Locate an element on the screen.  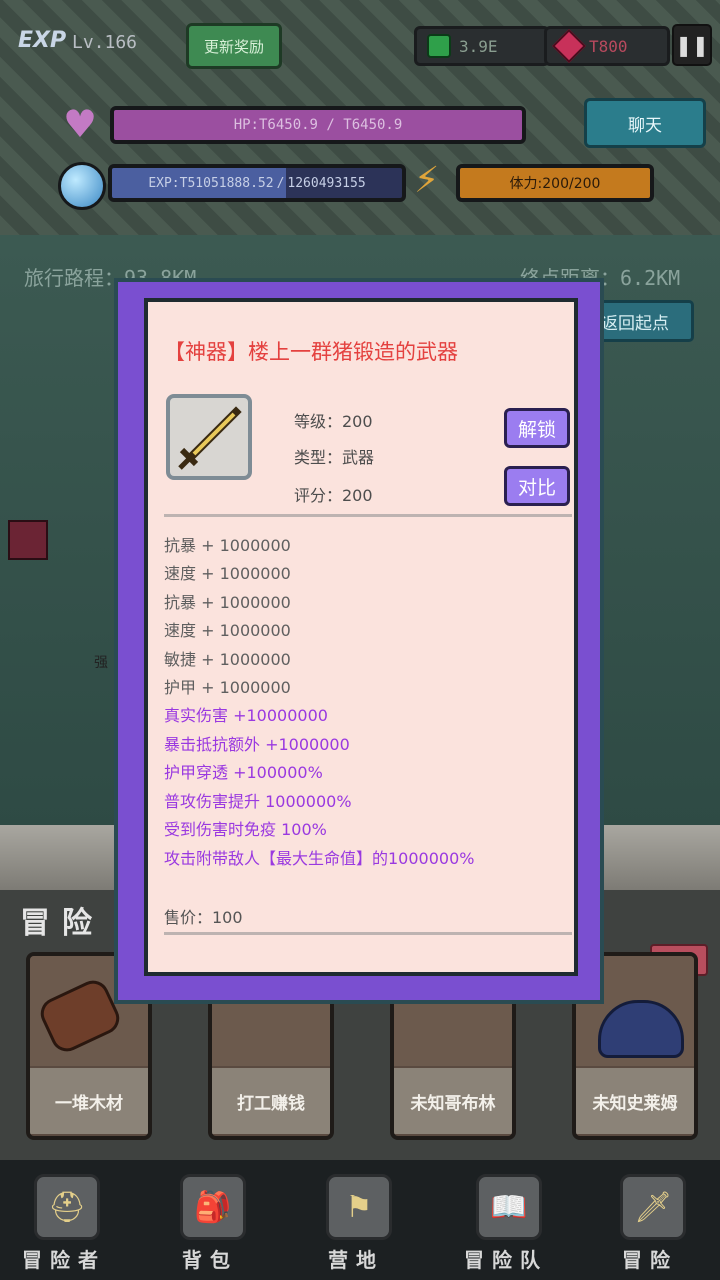
item-icon-frame is located at coordinates (209, 437).